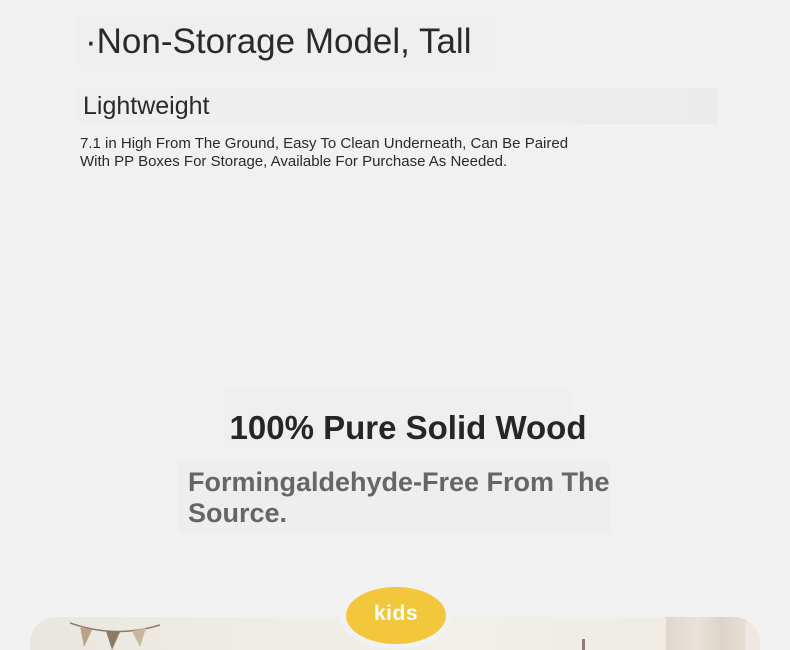  What do you see at coordinates (278, 41) in the screenshot?
I see `product-title: ·Non-Storage Model, Tall` at bounding box center [278, 41].